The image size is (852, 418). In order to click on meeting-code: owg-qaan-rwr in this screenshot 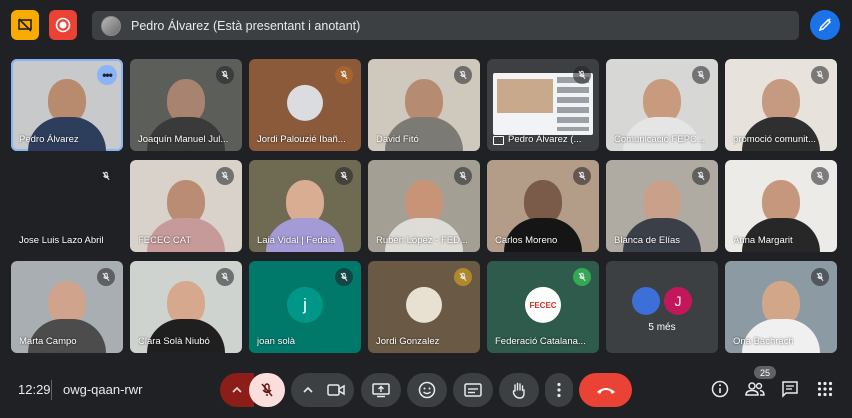, I will do `click(103, 389)`.